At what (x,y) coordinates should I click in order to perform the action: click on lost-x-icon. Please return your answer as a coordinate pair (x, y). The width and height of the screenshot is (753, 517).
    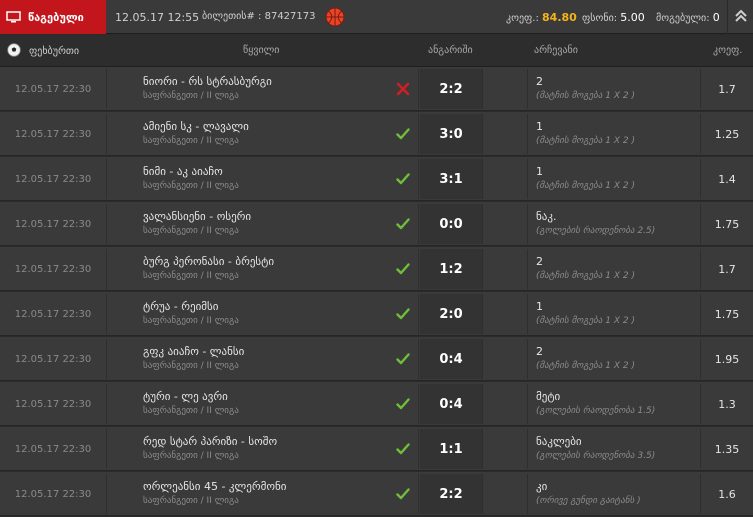
    Looking at the image, I should click on (403, 89).